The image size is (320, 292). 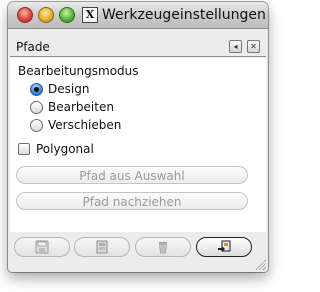 I want to click on edit-mode-label: Bearbeitungsmodus, so click(x=78, y=71).